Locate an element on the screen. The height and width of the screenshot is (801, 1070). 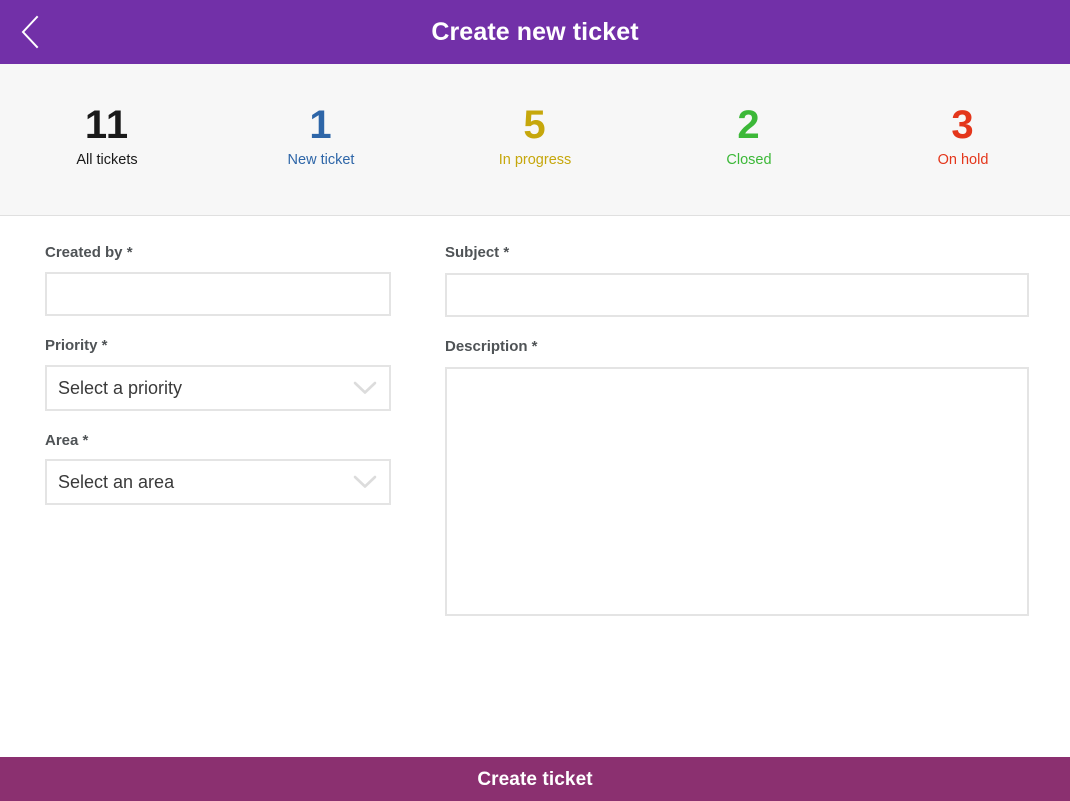
area-select: Select an area is located at coordinates (218, 482).